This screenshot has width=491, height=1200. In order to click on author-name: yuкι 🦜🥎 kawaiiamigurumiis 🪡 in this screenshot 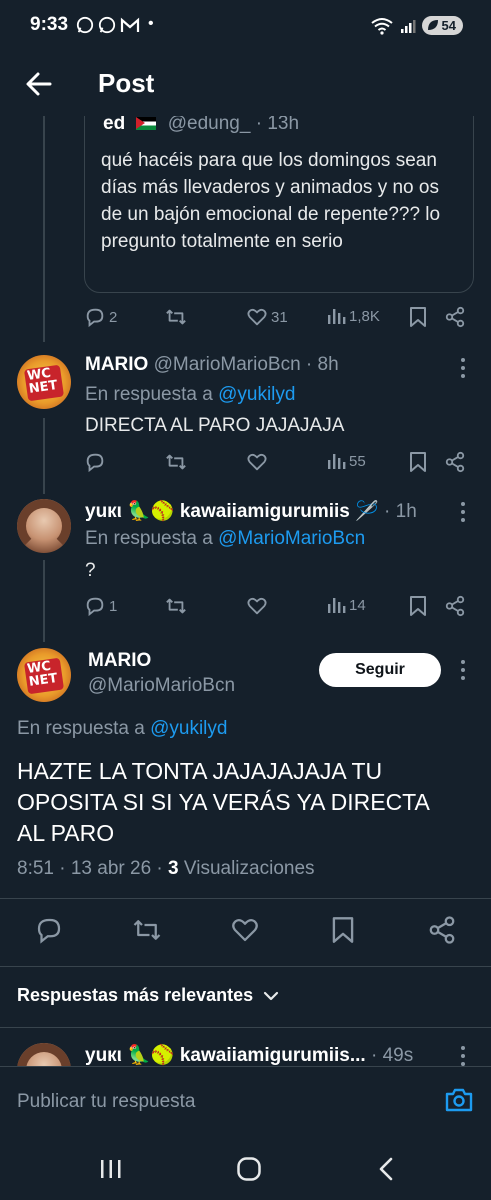, I will do `click(232, 511)`.